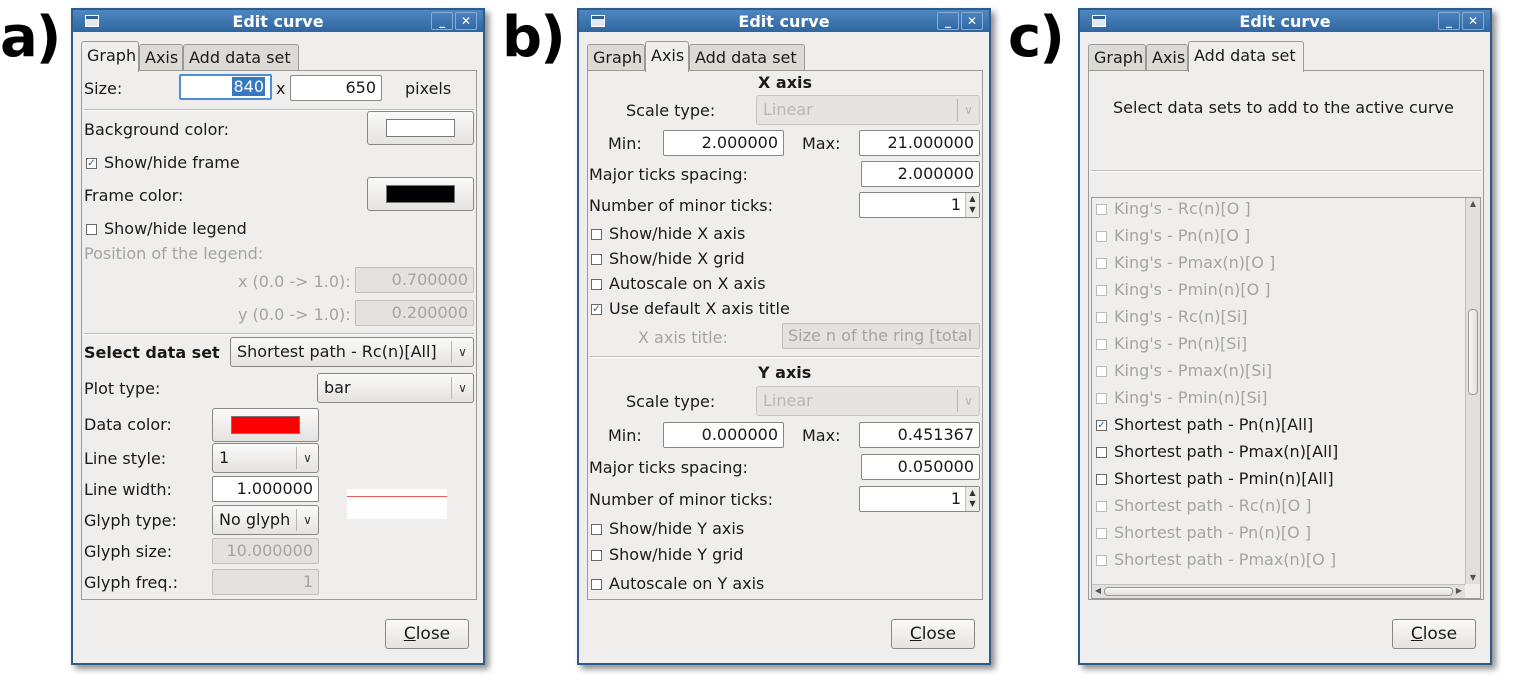  I want to click on glyph-type-select: No glyph ∨, so click(265, 520).